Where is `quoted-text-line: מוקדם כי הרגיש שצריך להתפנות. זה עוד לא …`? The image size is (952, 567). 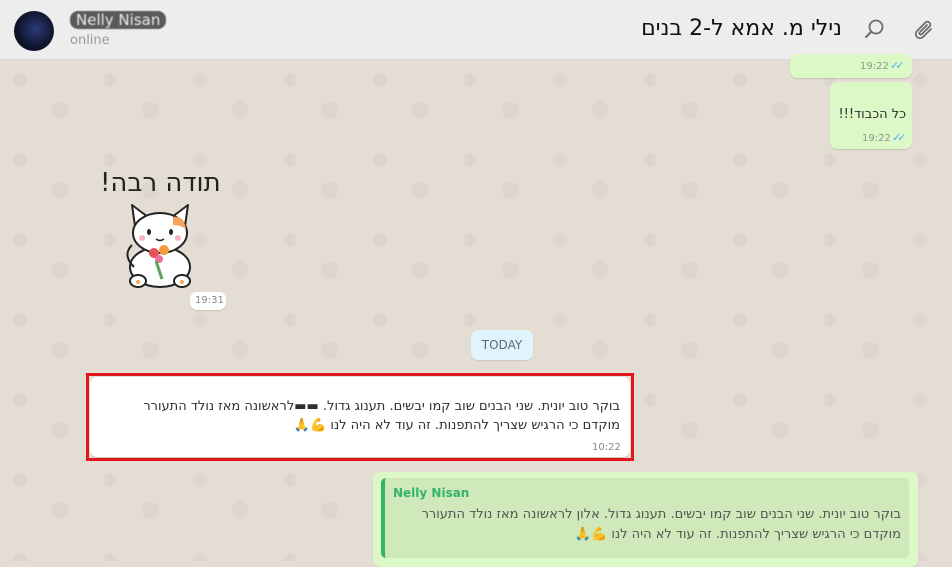 quoted-text-line: מוקדם כי הרגיש שצריך להתפנות. זה עוד לא … is located at coordinates (737, 534).